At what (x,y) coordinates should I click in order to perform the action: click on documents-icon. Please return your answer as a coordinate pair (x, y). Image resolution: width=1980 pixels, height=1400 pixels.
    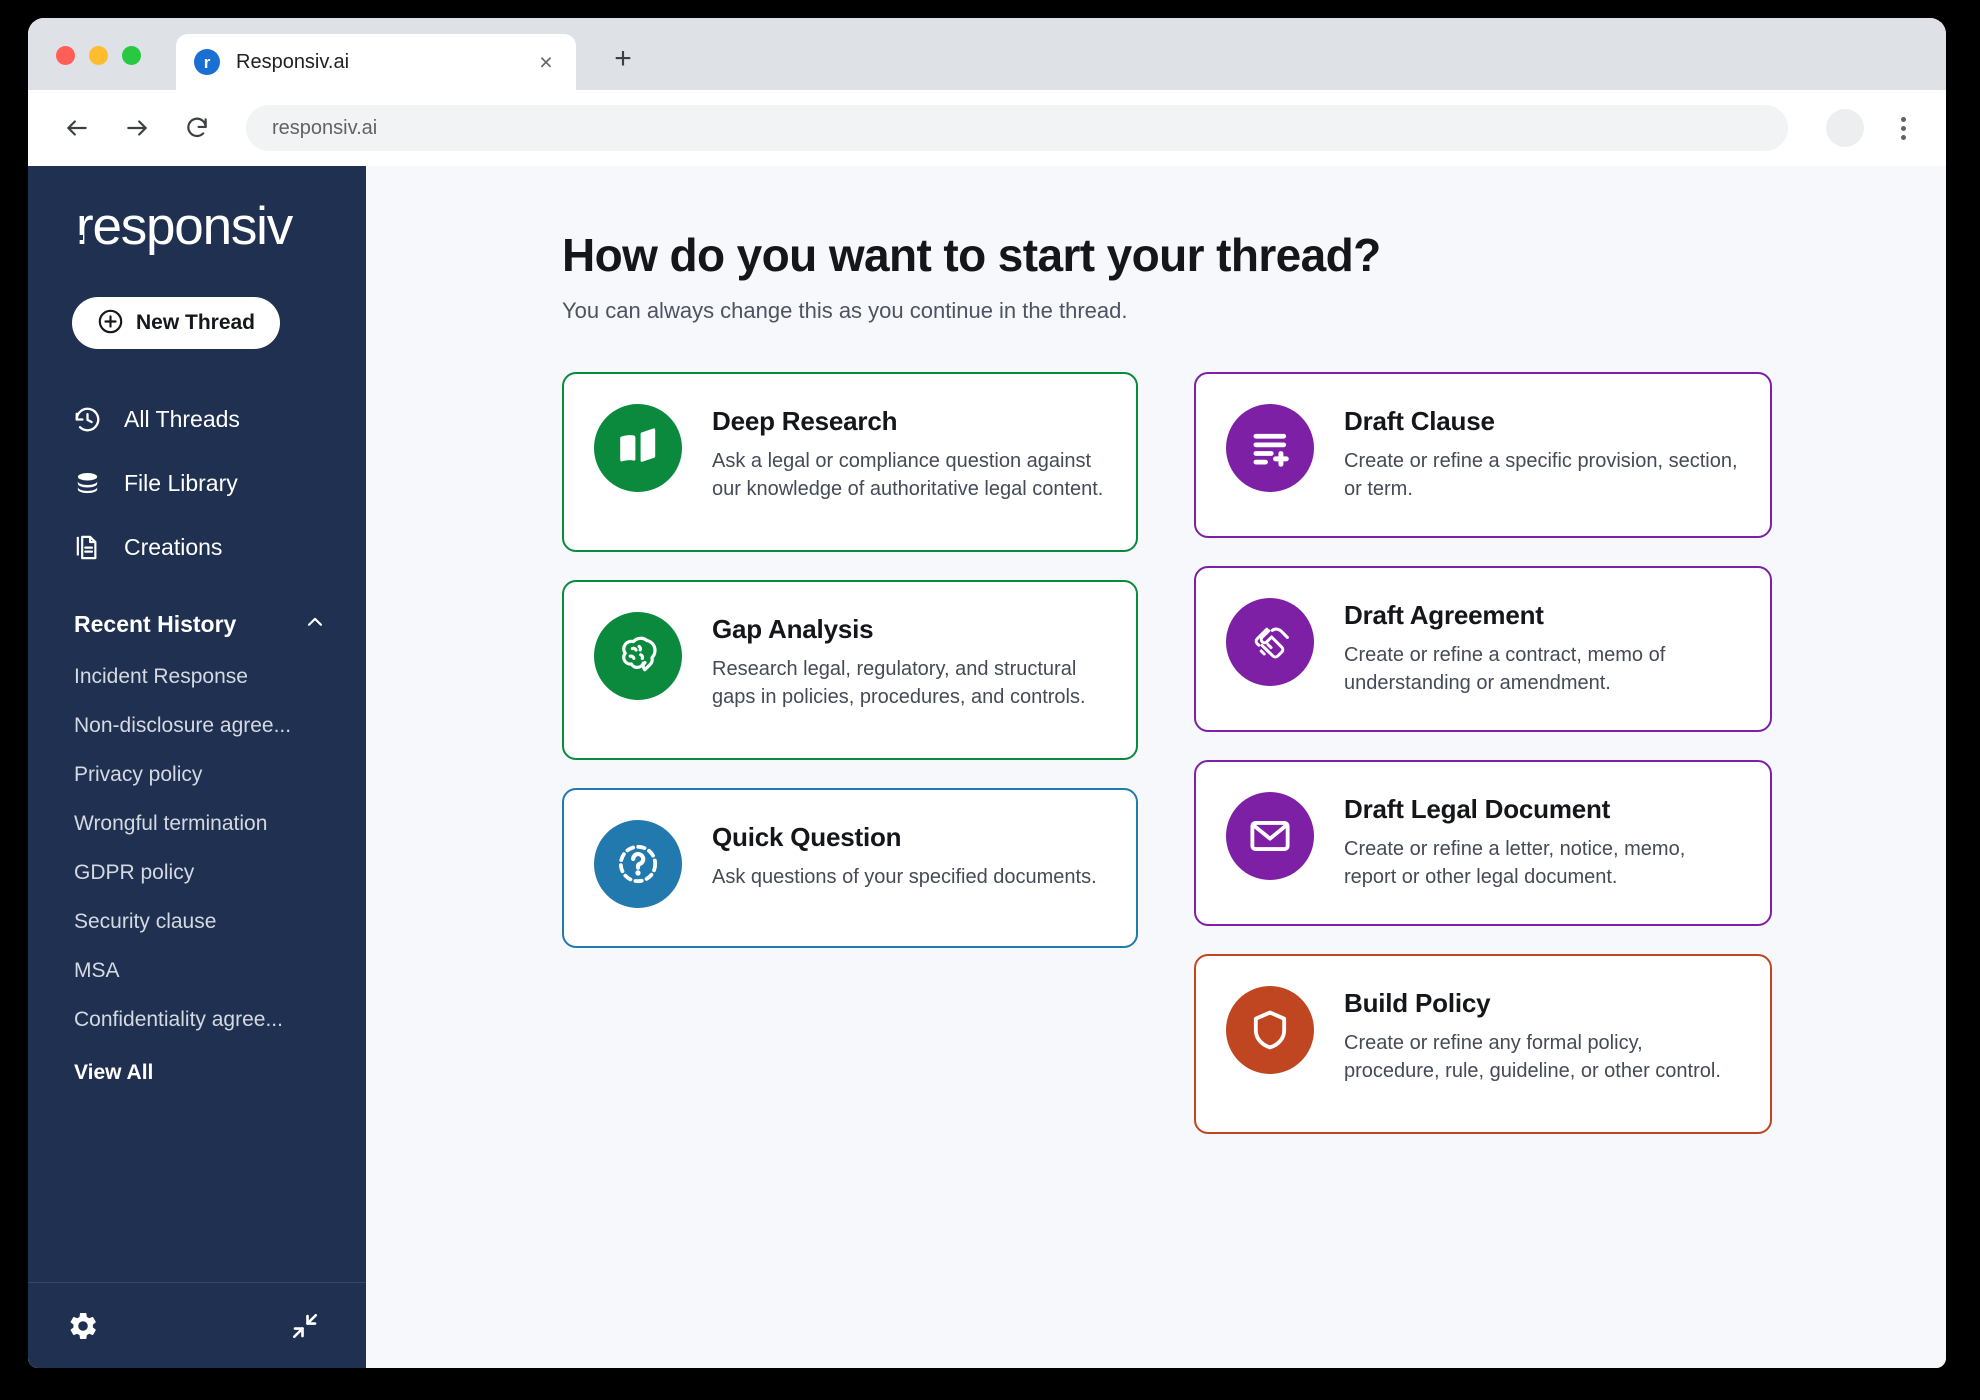
    Looking at the image, I should click on (87, 547).